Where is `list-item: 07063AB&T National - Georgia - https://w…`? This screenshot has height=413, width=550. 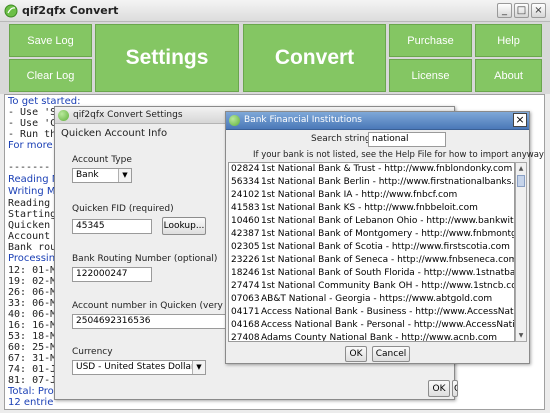
list-item: 07063AB&T National - Georgia - https://w… is located at coordinates (371, 299).